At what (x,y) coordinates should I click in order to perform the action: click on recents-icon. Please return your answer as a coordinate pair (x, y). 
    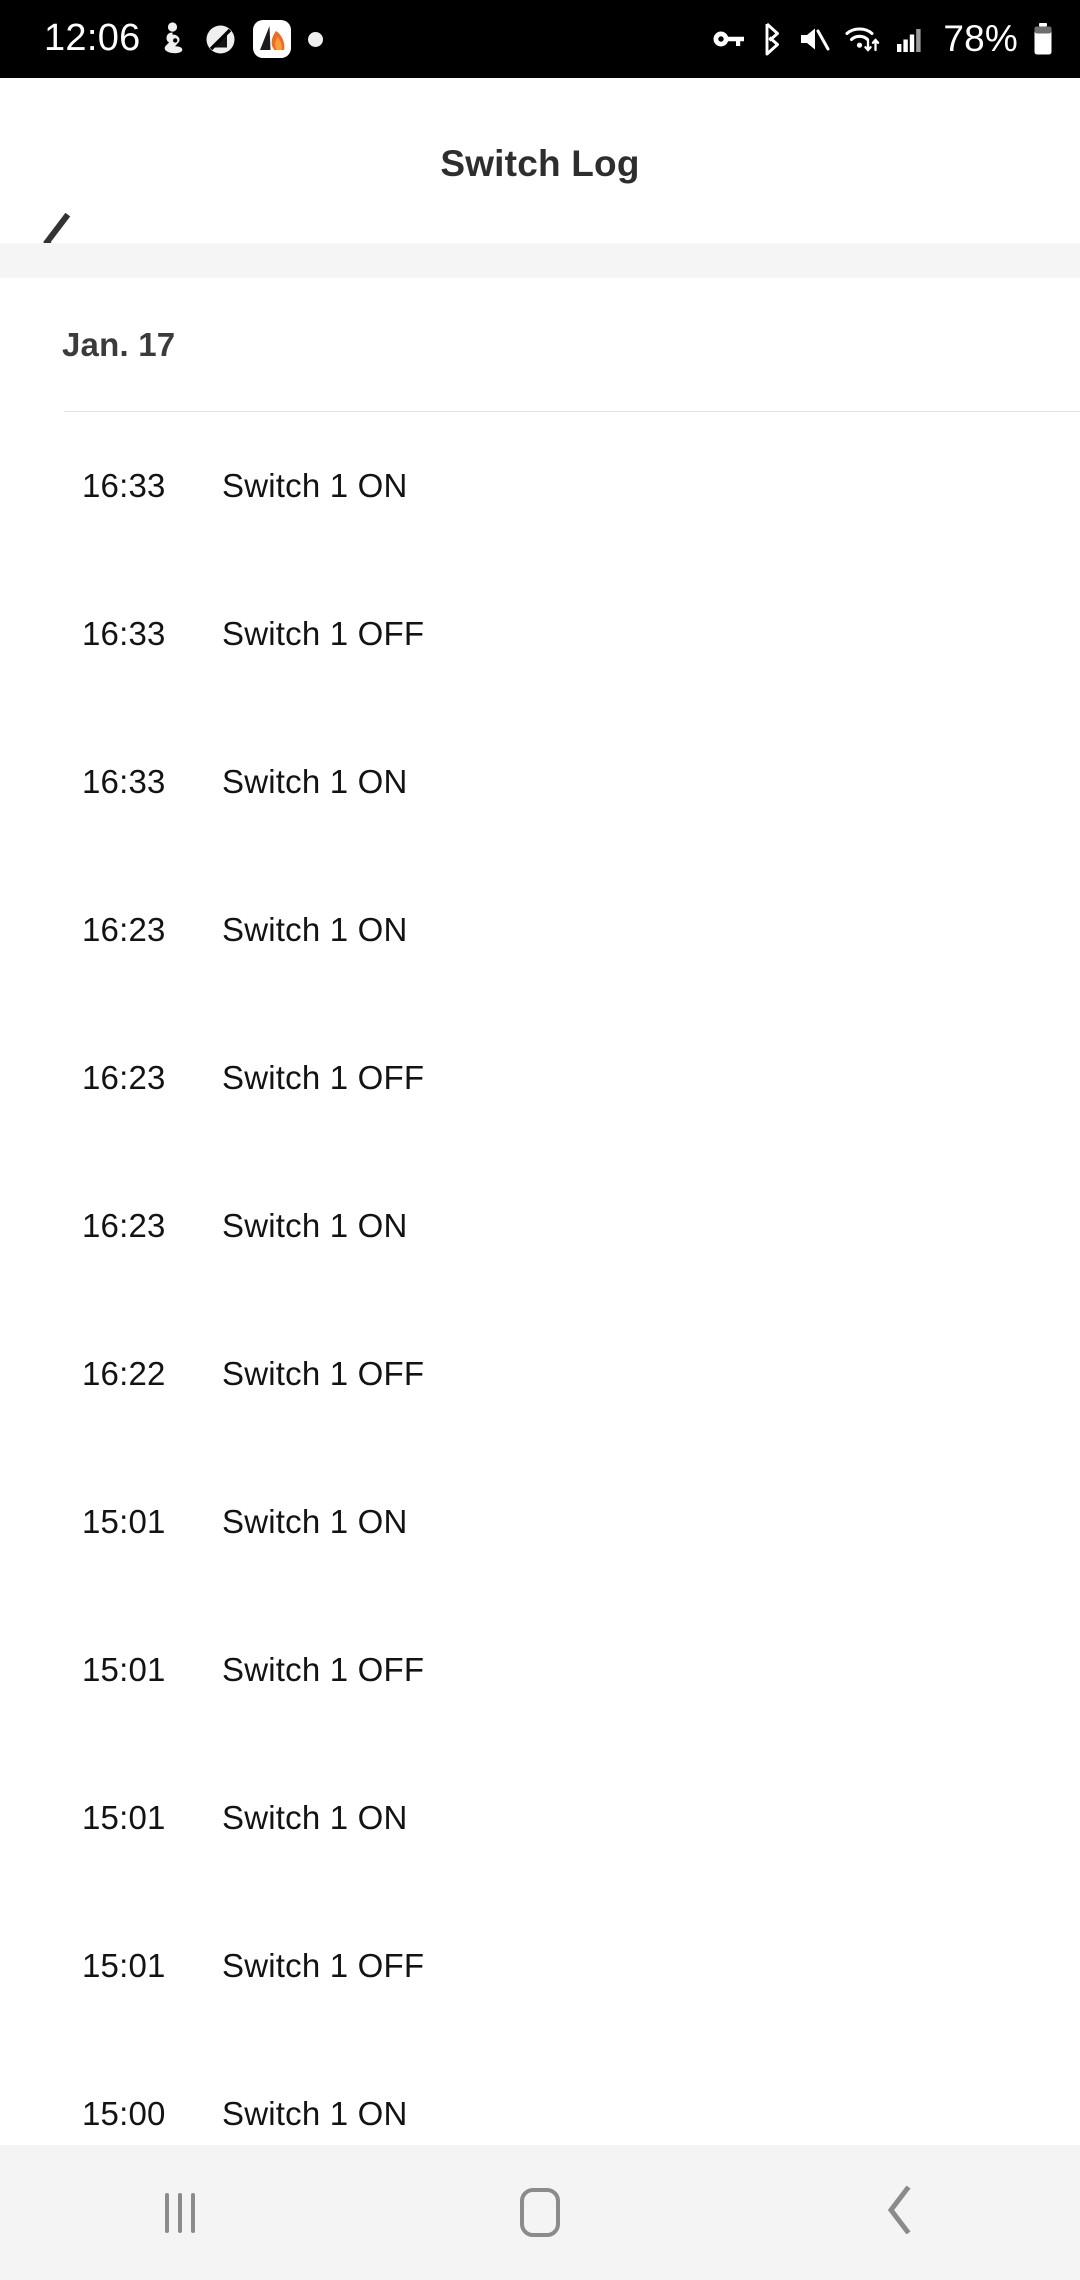
    Looking at the image, I should click on (180, 2212).